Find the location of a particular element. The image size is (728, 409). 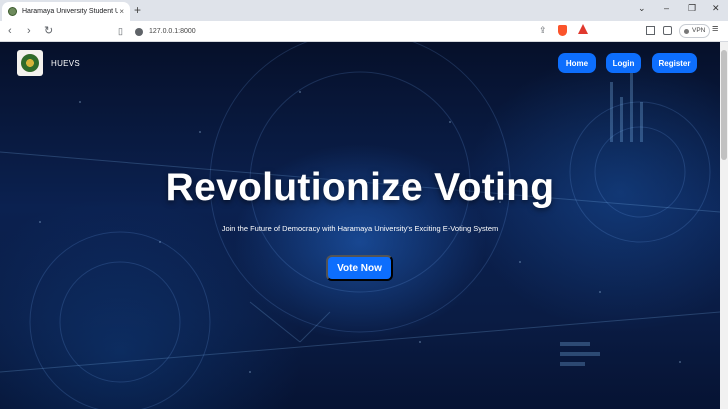

maximize-button: ❐ is located at coordinates (692, 8).